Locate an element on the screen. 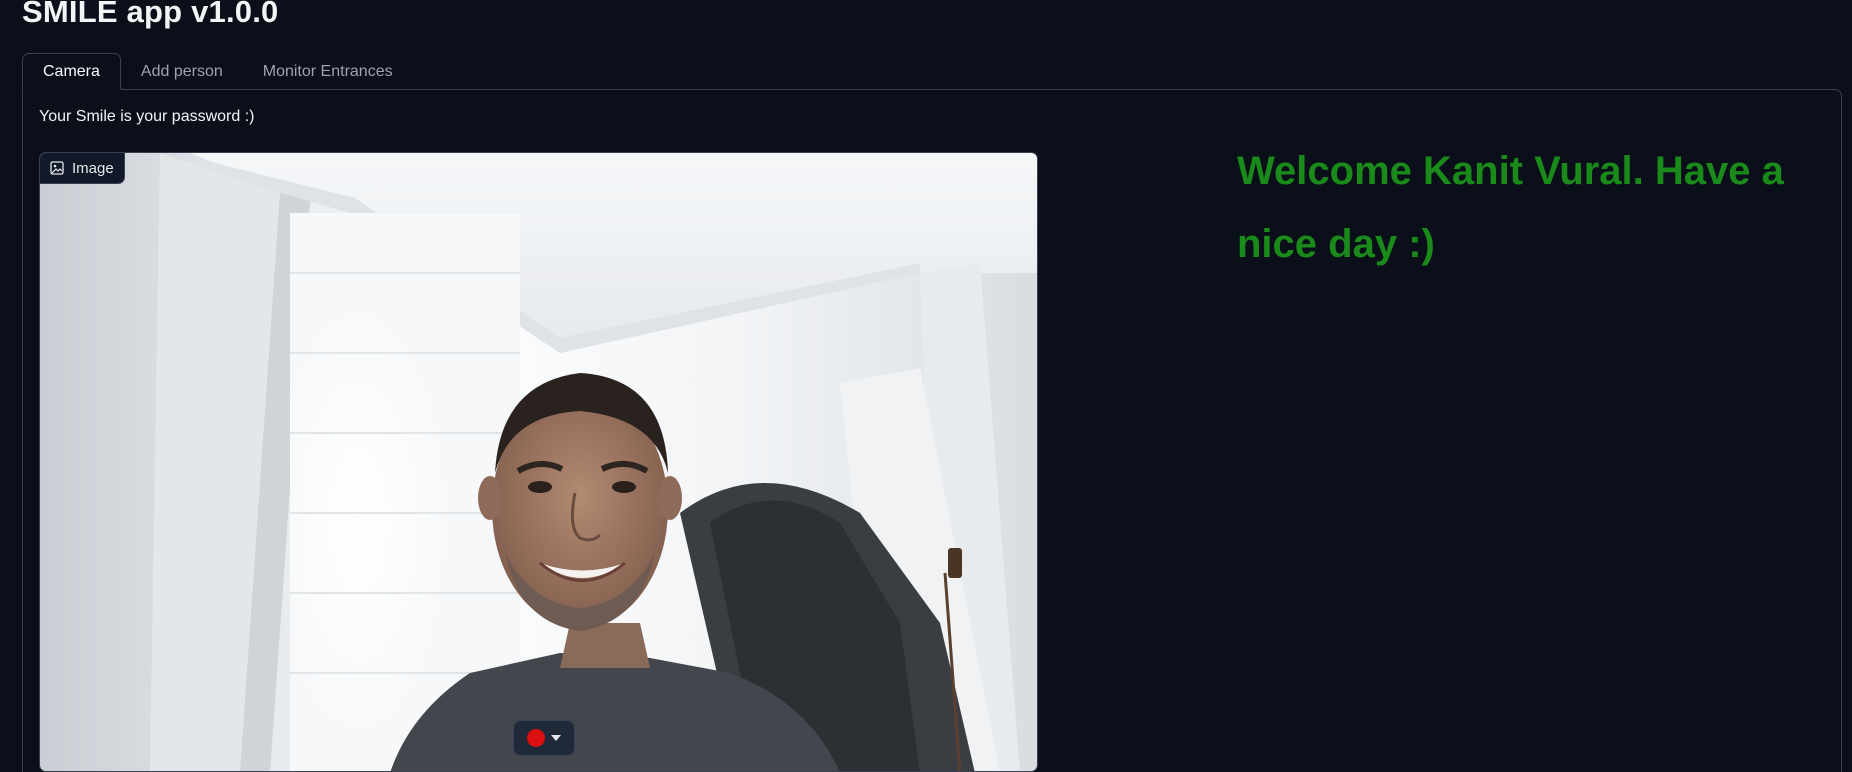  record-button is located at coordinates (544, 738).